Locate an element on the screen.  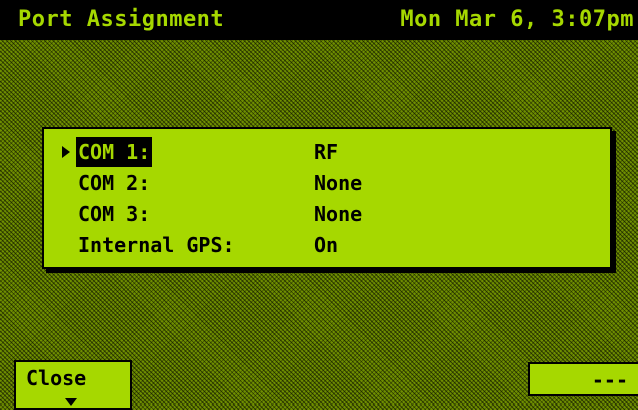
port-row-internal-gps: Internal GPS: On is located at coordinates (327, 245).